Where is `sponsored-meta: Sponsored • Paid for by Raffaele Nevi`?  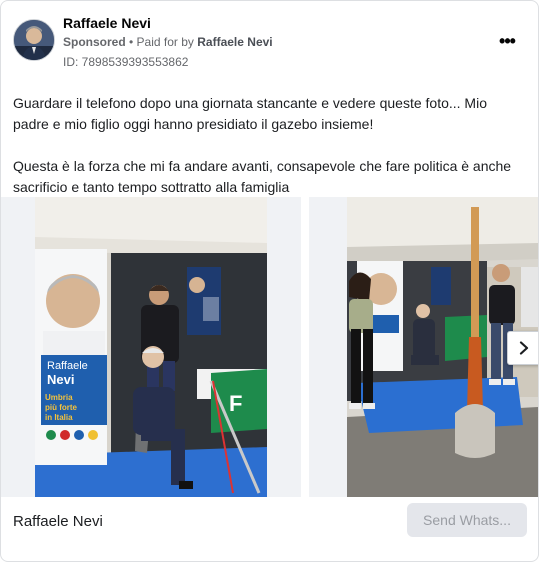 sponsored-meta: Sponsored • Paid for by Raffaele Nevi is located at coordinates (168, 42).